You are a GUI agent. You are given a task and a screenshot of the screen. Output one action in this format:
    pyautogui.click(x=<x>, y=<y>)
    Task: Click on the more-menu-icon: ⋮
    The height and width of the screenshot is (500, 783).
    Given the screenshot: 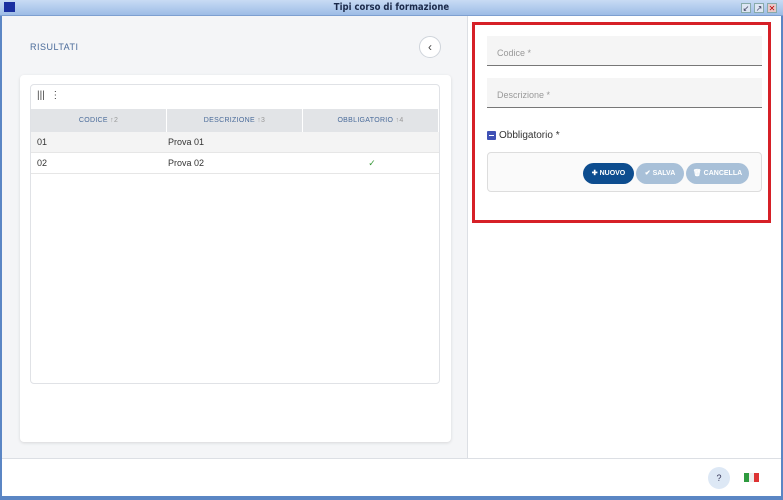 What is the action you would take?
    pyautogui.click(x=55, y=95)
    